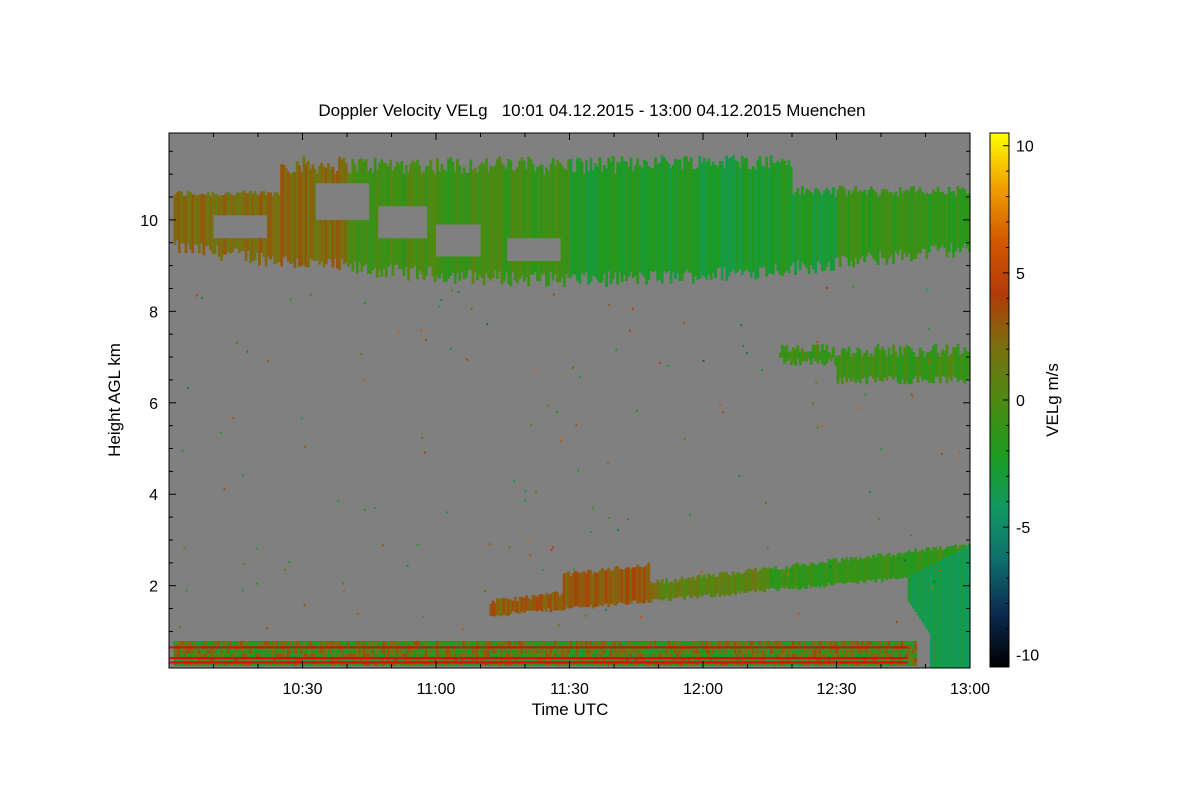  I want to click on y-tick-label: 6, so click(153, 404).